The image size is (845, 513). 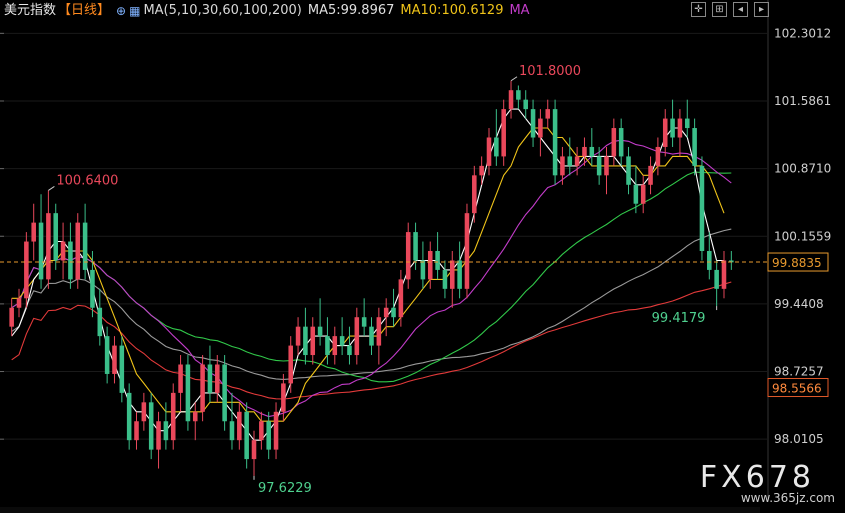 I want to click on bottom-strip, so click(x=380, y=510).